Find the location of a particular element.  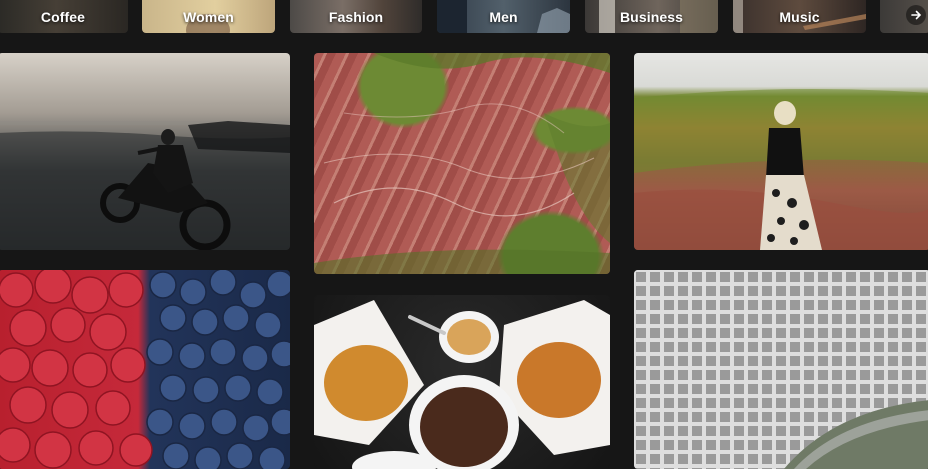

chevron-right-icon is located at coordinates (916, 15).